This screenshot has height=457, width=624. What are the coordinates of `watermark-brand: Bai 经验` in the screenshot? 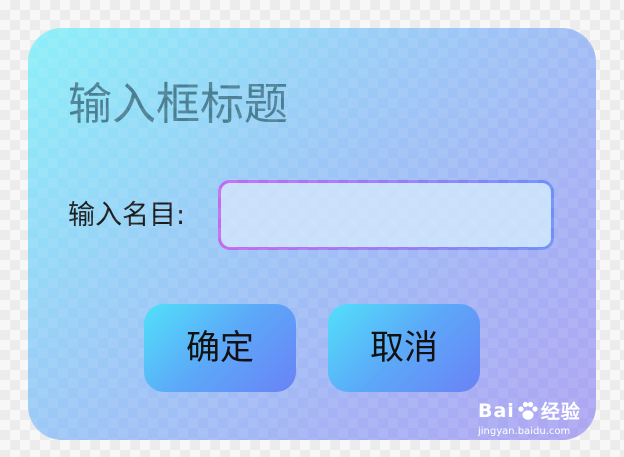 It's located at (529, 410).